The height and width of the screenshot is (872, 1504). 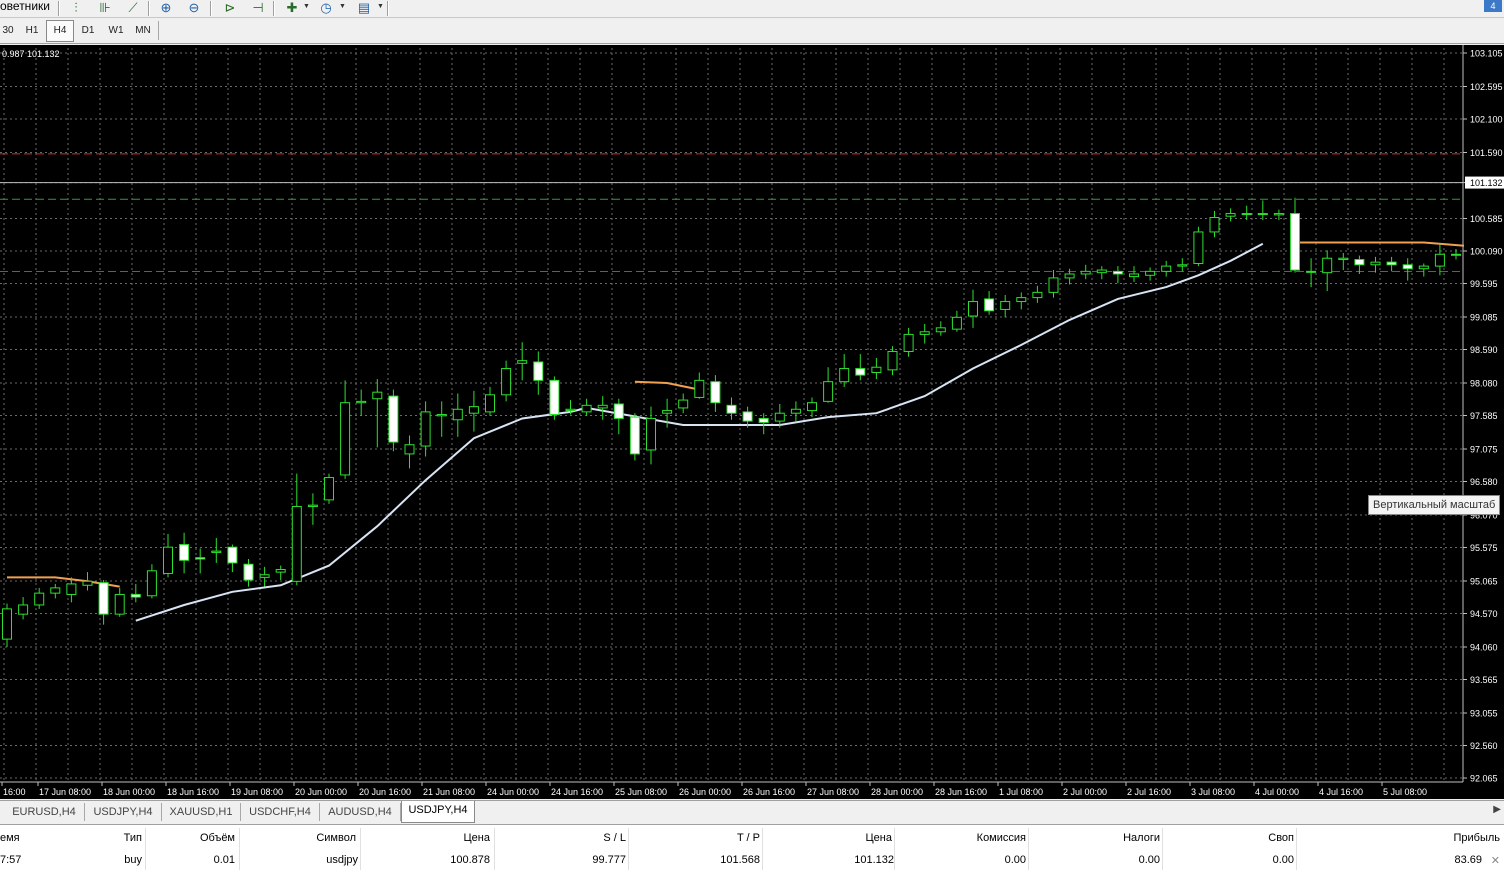 What do you see at coordinates (1021, 792) in the screenshot?
I see `time-tick-label: 1 Jul 08:00` at bounding box center [1021, 792].